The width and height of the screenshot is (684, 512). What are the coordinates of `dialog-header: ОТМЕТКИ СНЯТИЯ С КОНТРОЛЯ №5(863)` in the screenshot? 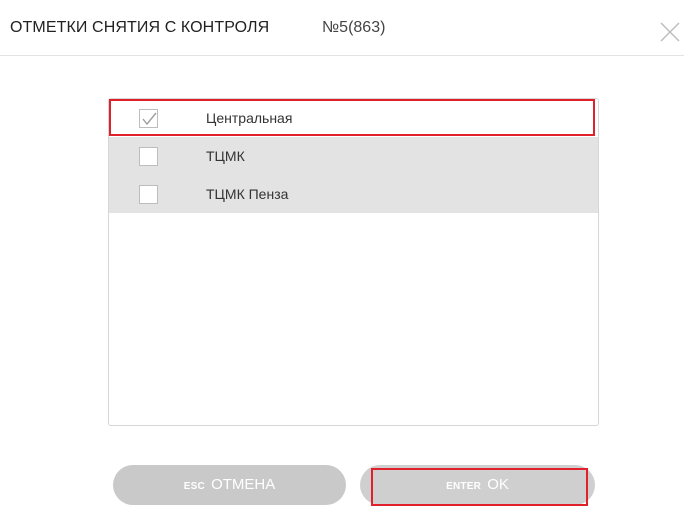 It's located at (342, 28).